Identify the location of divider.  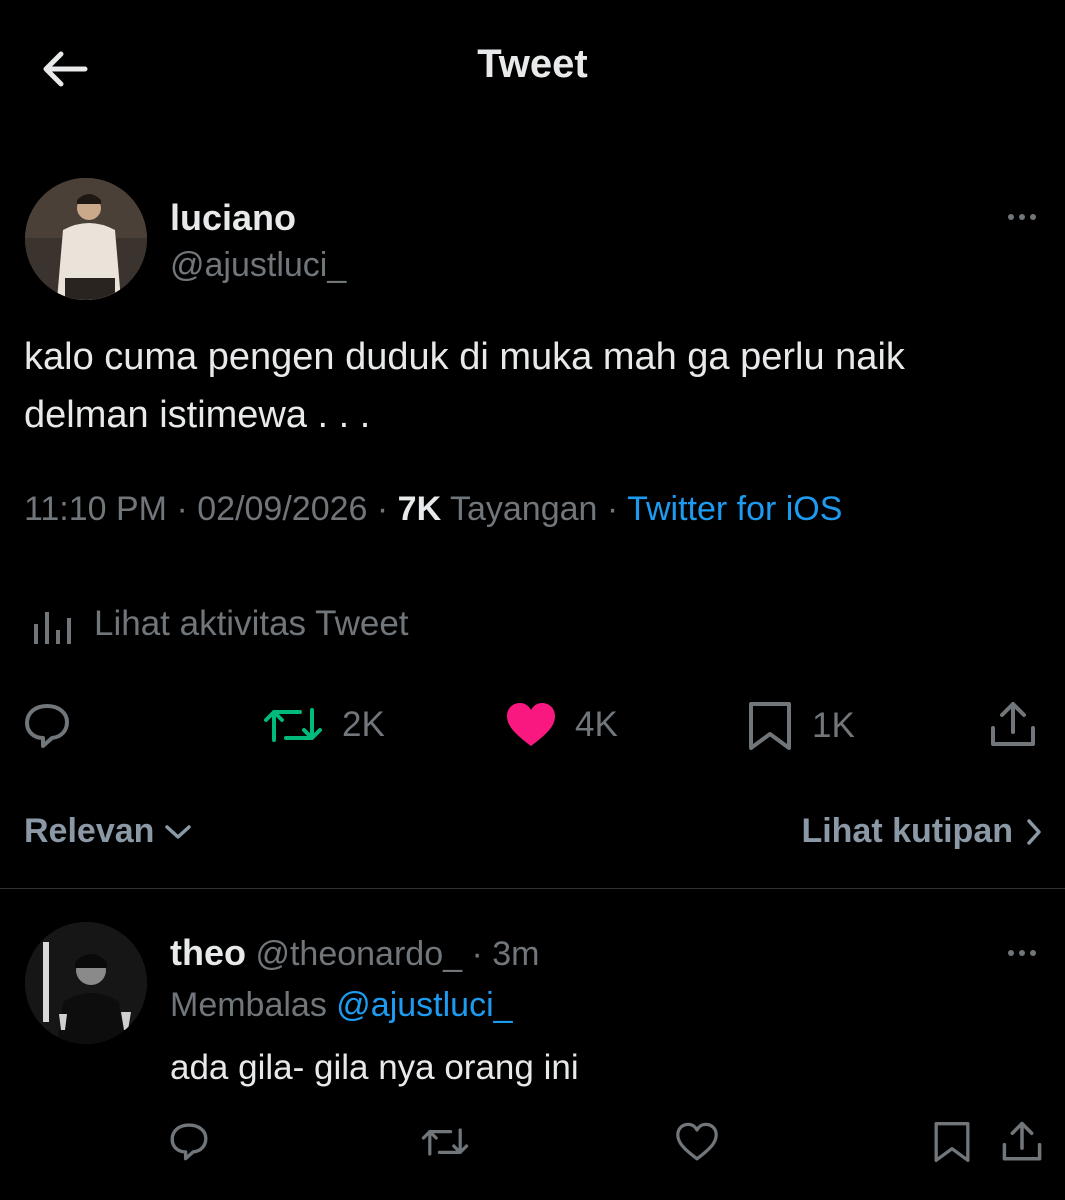
(532, 888).